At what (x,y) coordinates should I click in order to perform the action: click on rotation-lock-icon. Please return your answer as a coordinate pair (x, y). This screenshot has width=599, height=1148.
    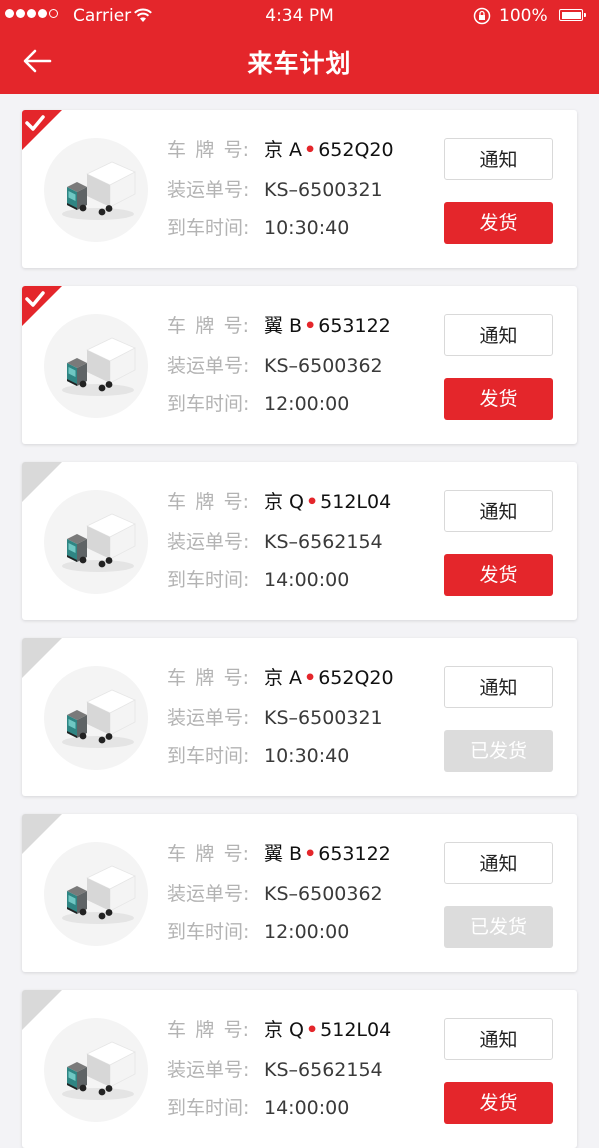
    Looking at the image, I should click on (482, 16).